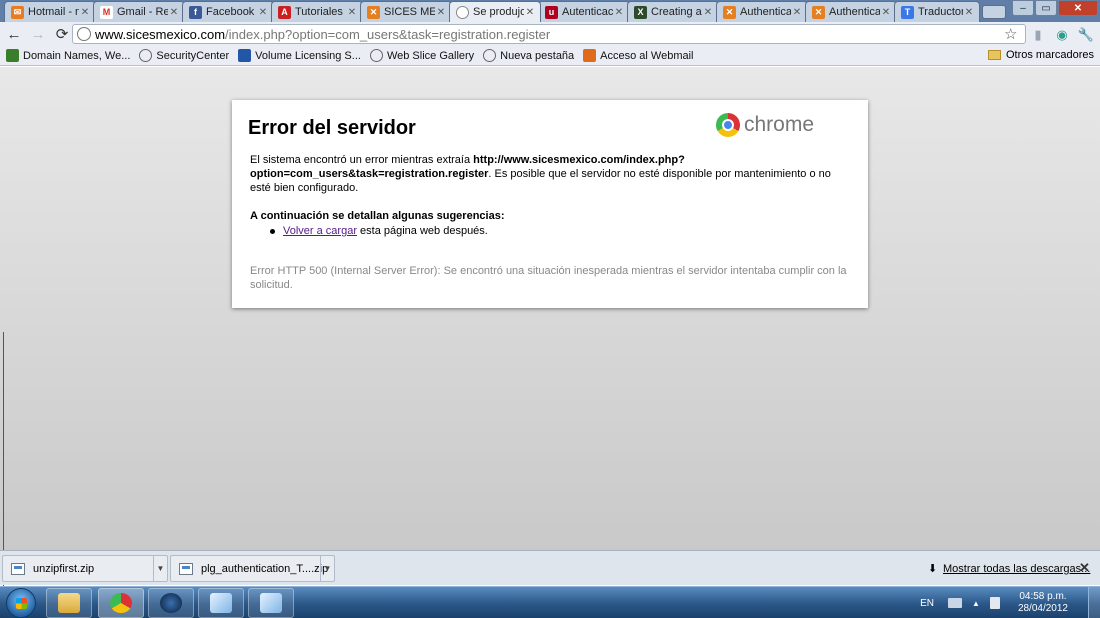  What do you see at coordinates (933, 569) in the screenshot?
I see `download-arrow-icon: ⬇` at bounding box center [933, 569].